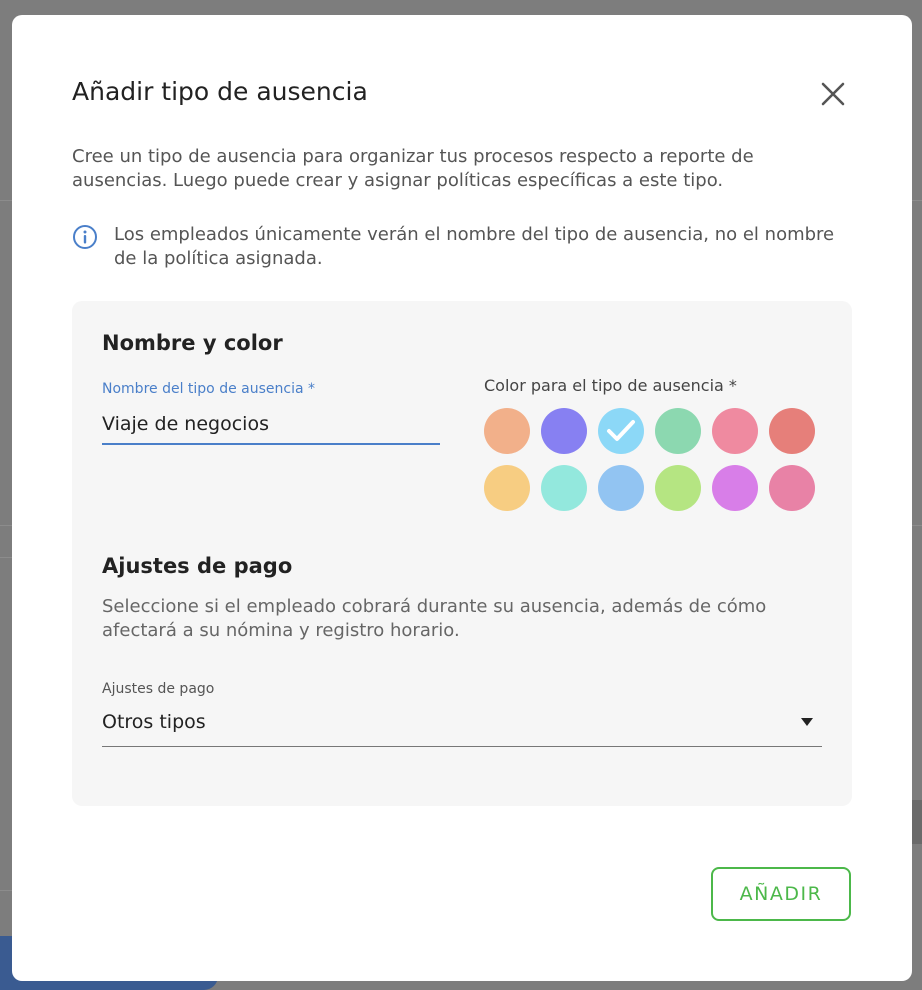  Describe the element at coordinates (654, 459) in the screenshot. I see `color-swatches` at that location.